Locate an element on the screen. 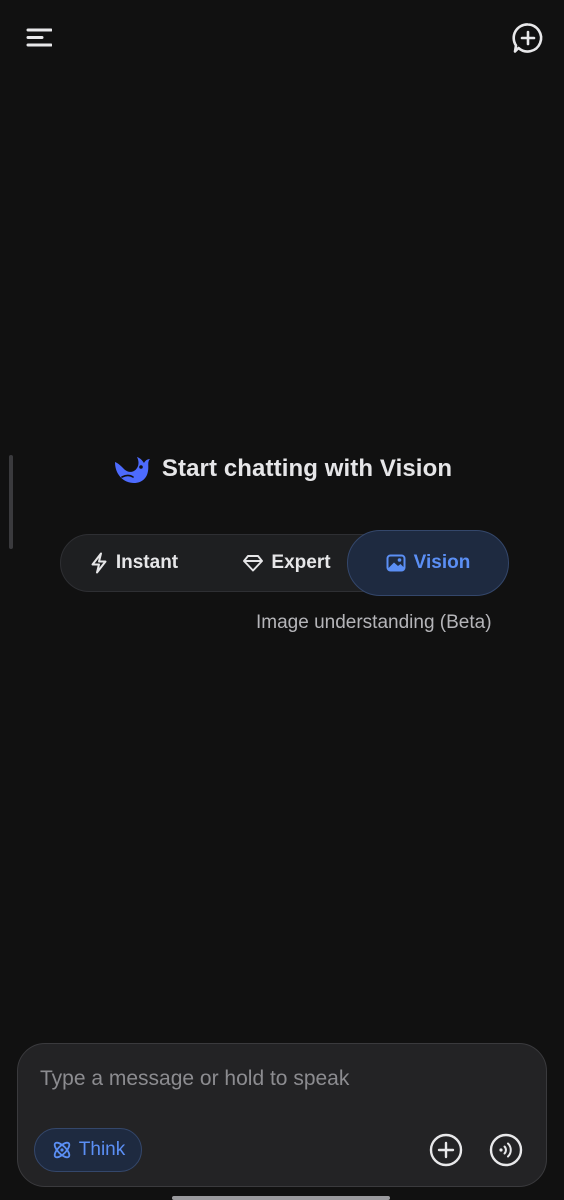 The height and width of the screenshot is (1200, 564). think-toggle: Think is located at coordinates (88, 1150).